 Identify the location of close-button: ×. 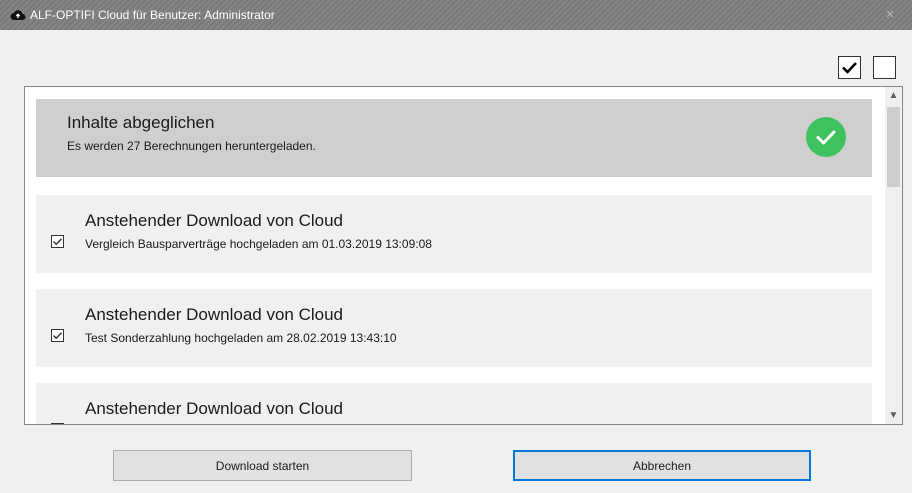
(890, 15).